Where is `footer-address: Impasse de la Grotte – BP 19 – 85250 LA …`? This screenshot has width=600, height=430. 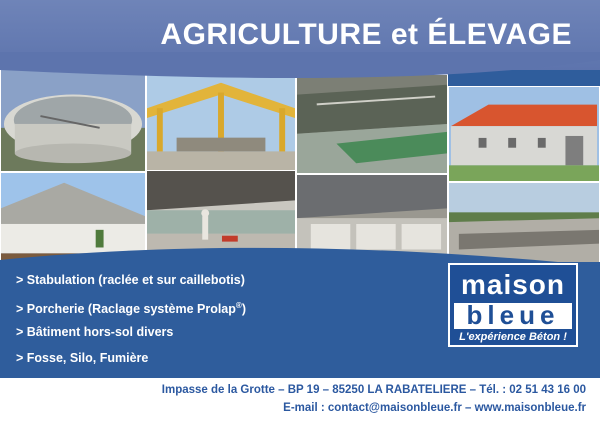
footer-address: Impasse de la Grotte – BP 19 – 85250 LA … is located at coordinates (373, 390).